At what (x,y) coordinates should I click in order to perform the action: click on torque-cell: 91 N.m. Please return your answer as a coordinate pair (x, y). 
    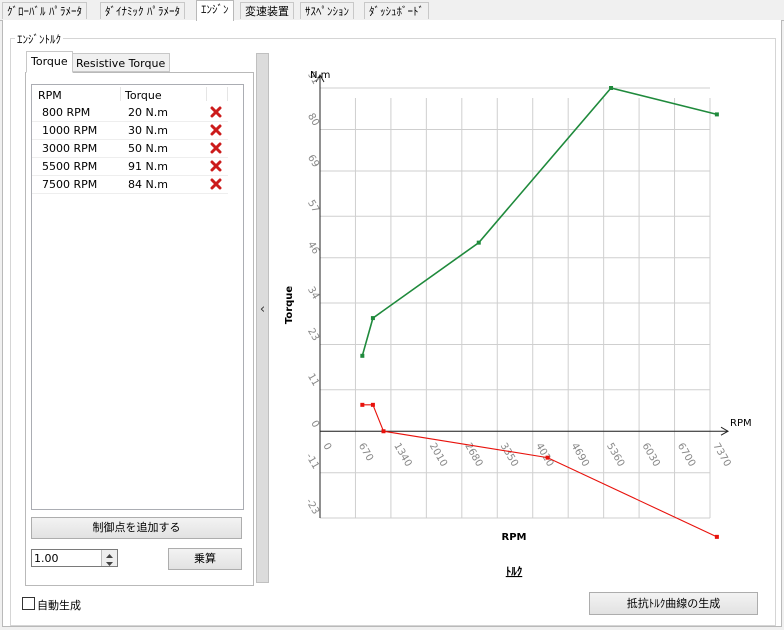
    Looking at the image, I should click on (148, 166).